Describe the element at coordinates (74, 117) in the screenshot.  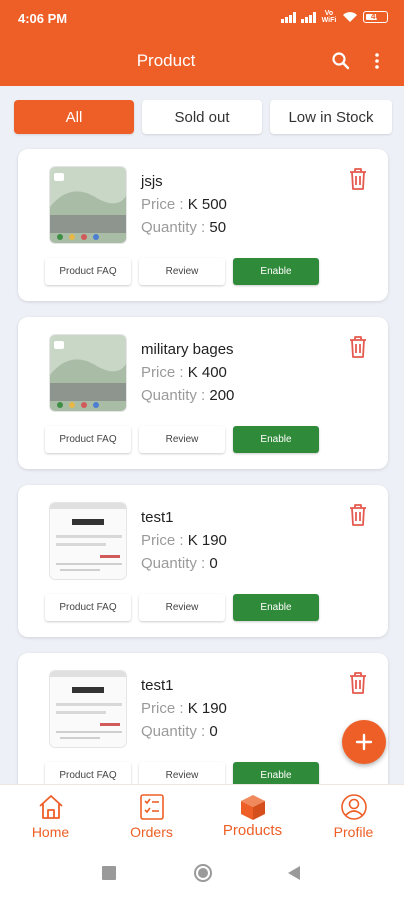
I see `filter-all: All` at that location.